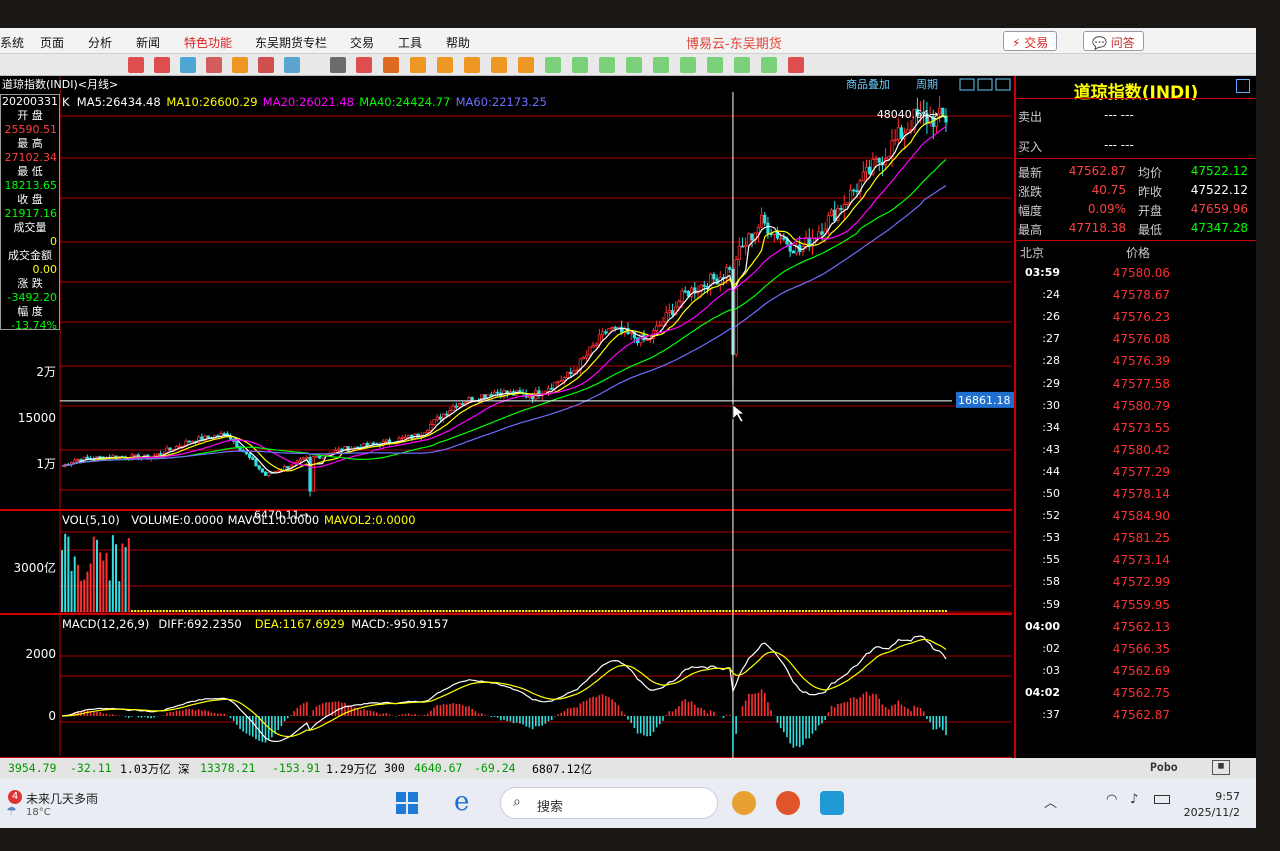 The height and width of the screenshot is (851, 1280). I want to click on pen-icon, so click(214, 65).